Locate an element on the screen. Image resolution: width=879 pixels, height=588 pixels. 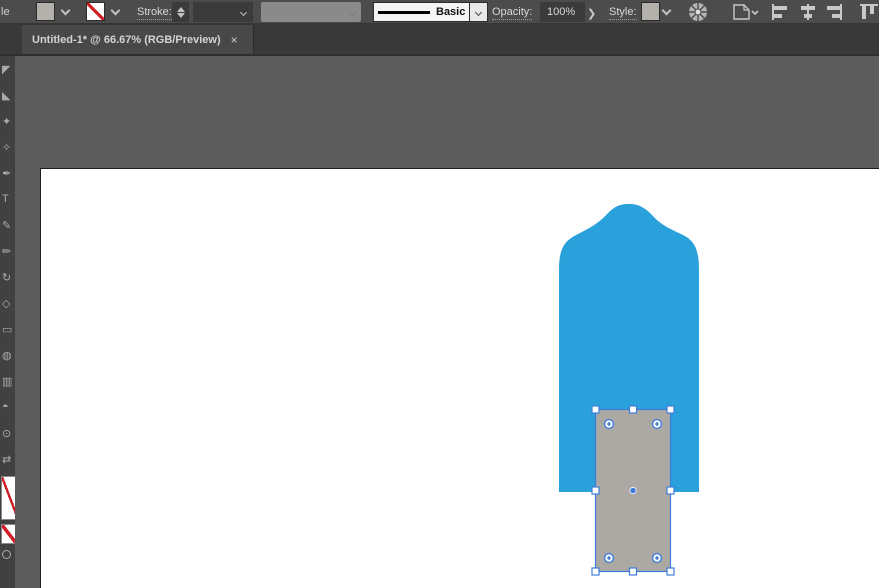
style-label: Style: is located at coordinates (623, 13).